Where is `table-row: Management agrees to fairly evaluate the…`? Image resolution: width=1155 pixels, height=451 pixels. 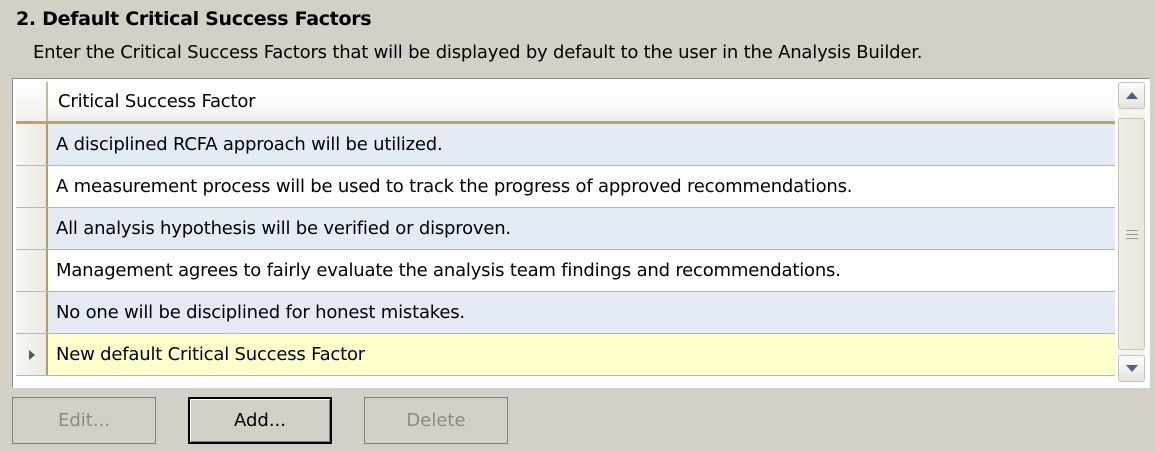
table-row: Management agrees to fairly evaluate the… is located at coordinates (565, 271).